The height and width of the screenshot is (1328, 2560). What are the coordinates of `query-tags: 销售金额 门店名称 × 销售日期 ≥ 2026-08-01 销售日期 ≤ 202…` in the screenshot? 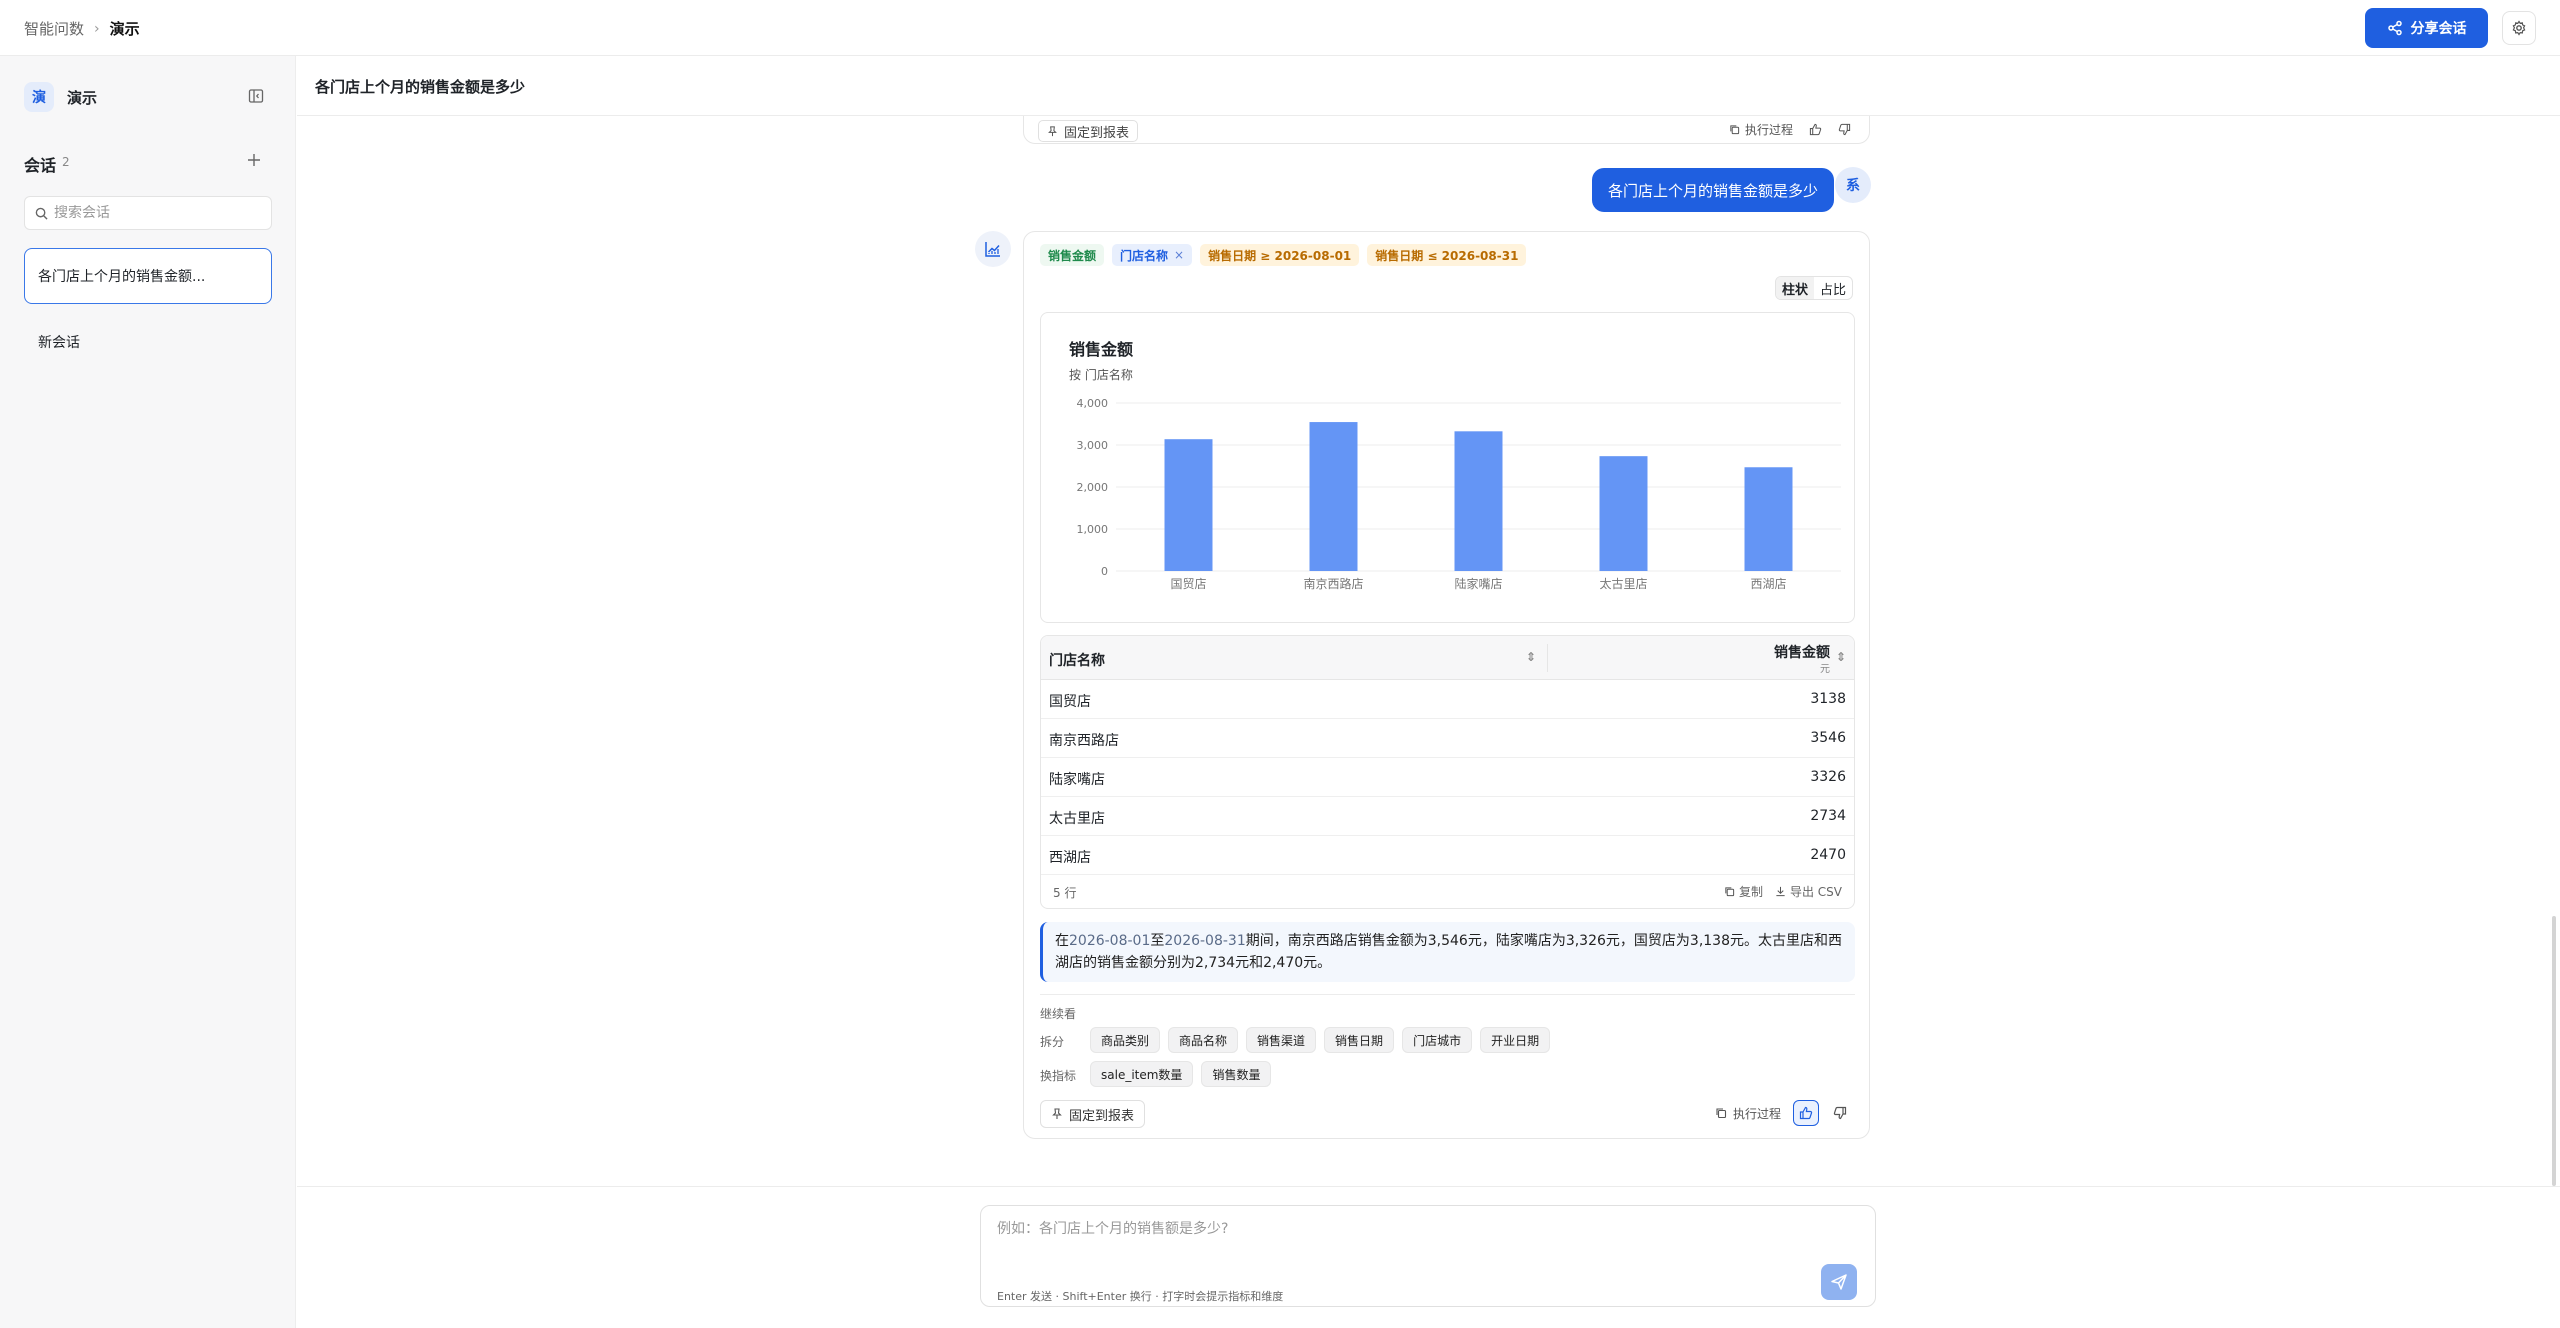 It's located at (1283, 255).